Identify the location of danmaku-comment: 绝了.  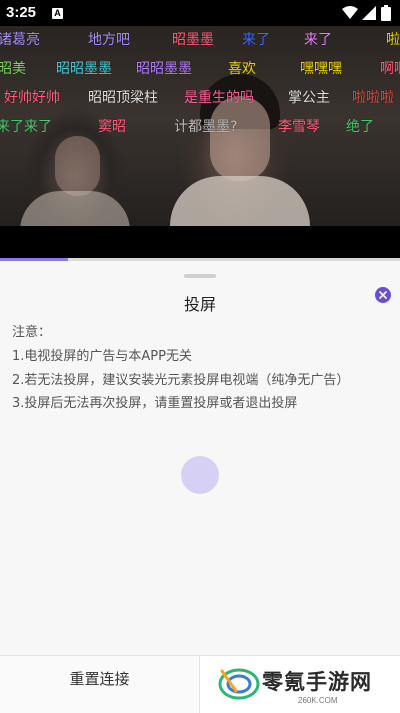
(360, 127).